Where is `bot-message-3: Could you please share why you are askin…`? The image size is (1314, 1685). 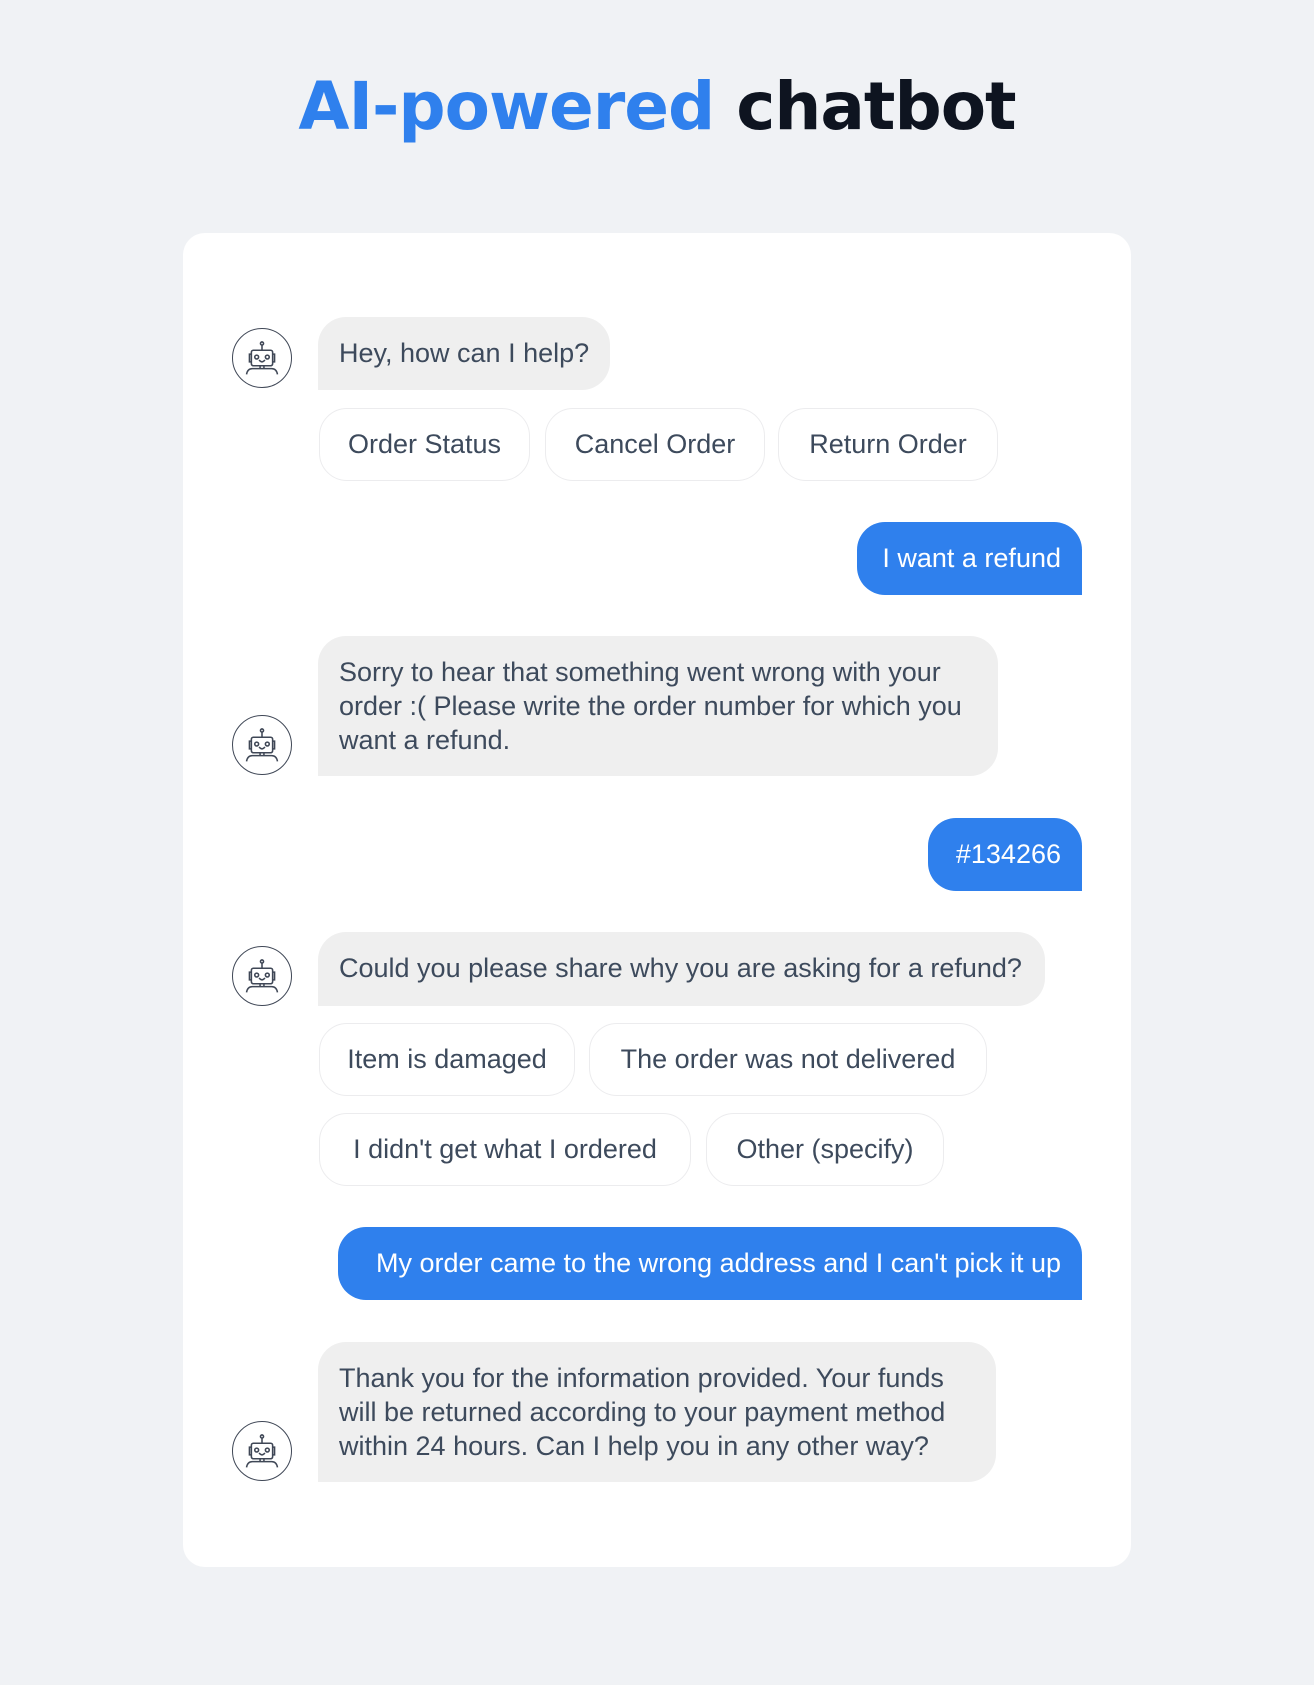 bot-message-3: Could you please share why you are askin… is located at coordinates (681, 969).